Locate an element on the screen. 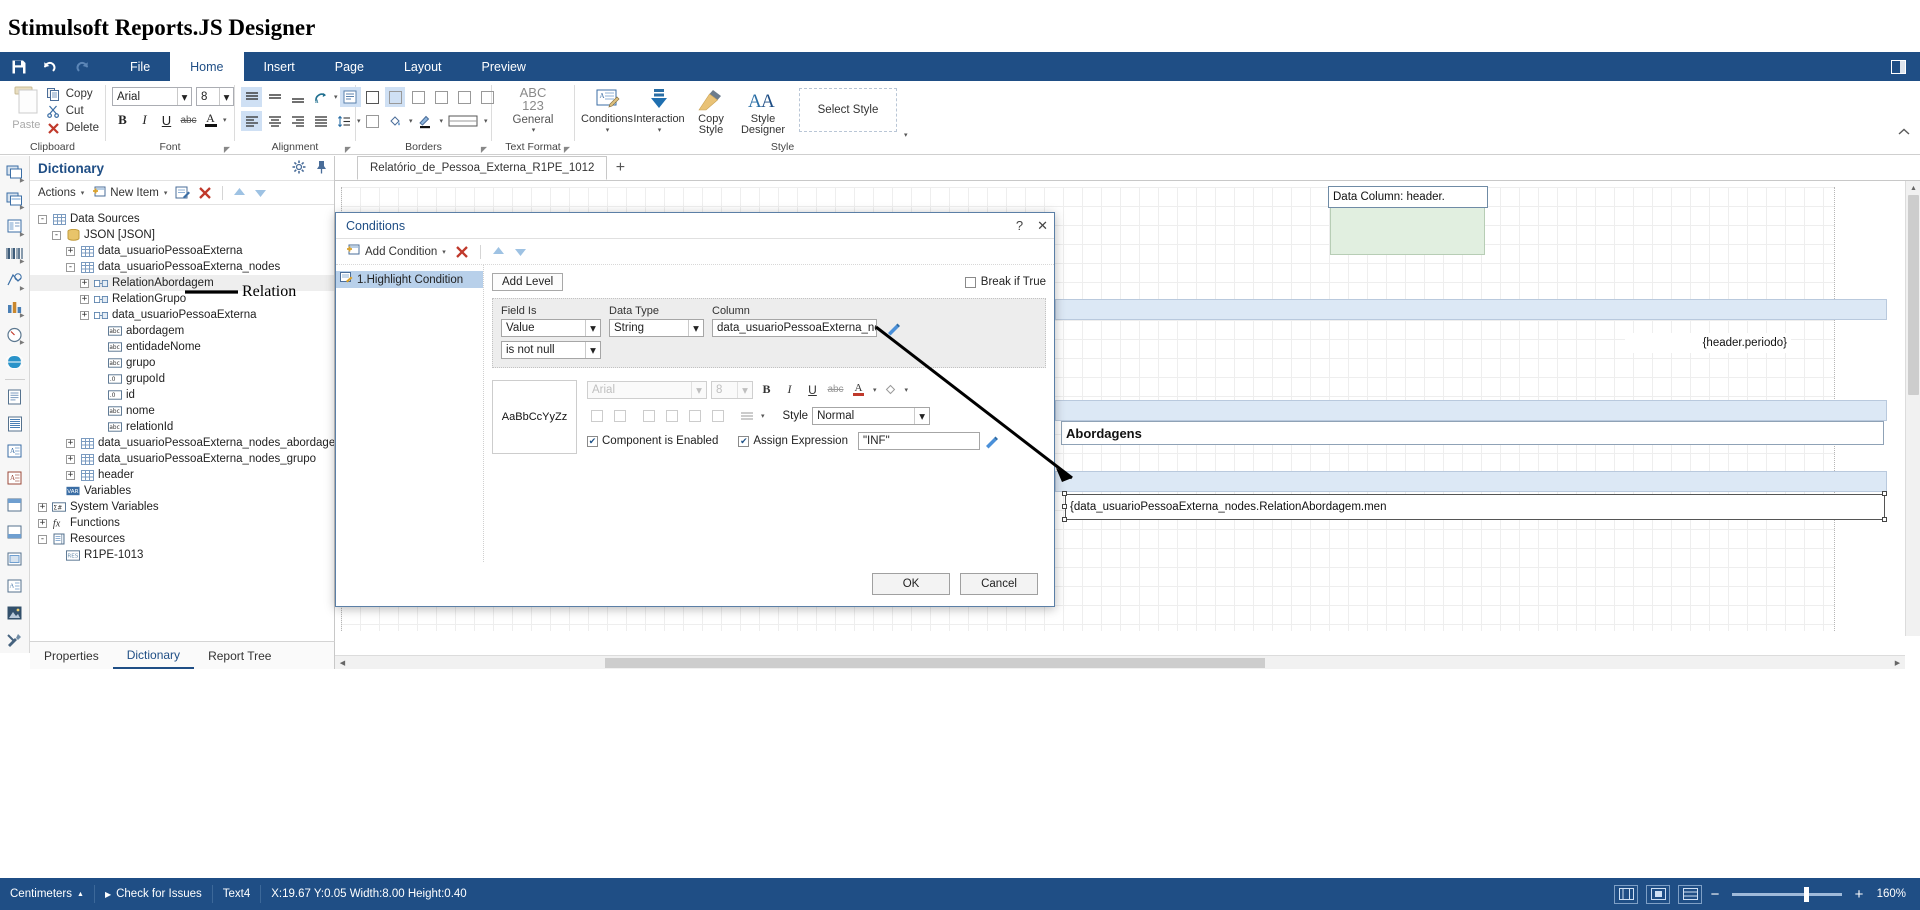 This screenshot has width=1920, height=910. text-rotation-button: a is located at coordinates (320, 97).